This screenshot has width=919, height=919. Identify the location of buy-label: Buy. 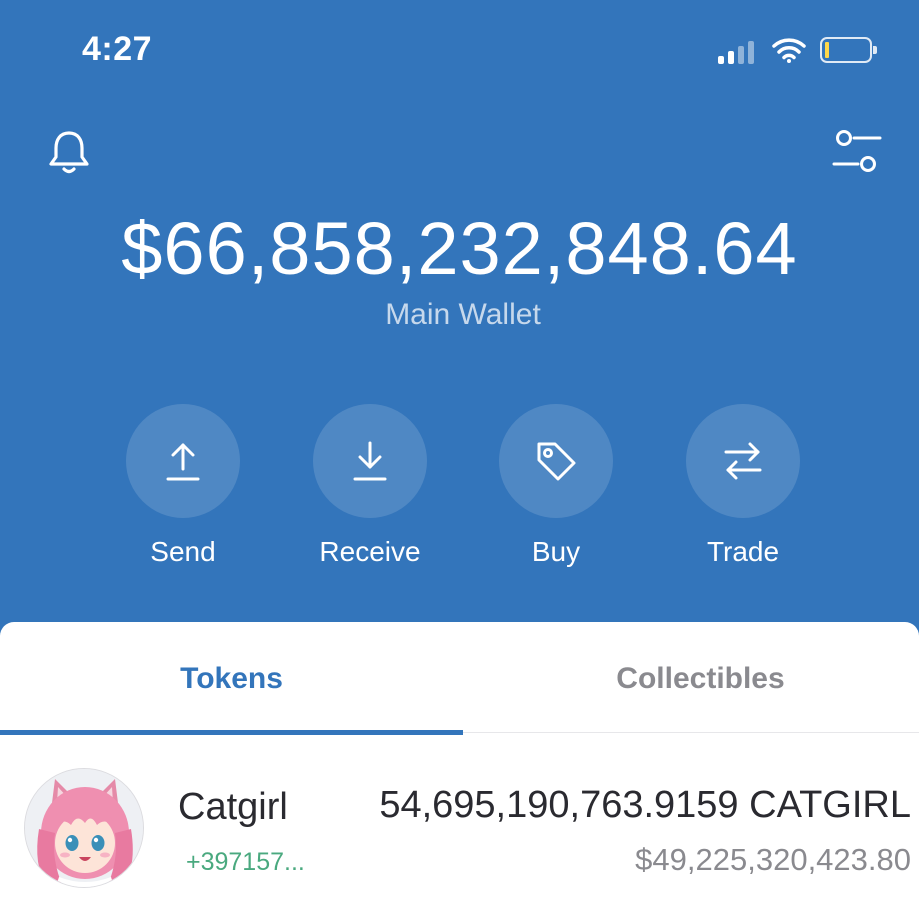
(556, 551).